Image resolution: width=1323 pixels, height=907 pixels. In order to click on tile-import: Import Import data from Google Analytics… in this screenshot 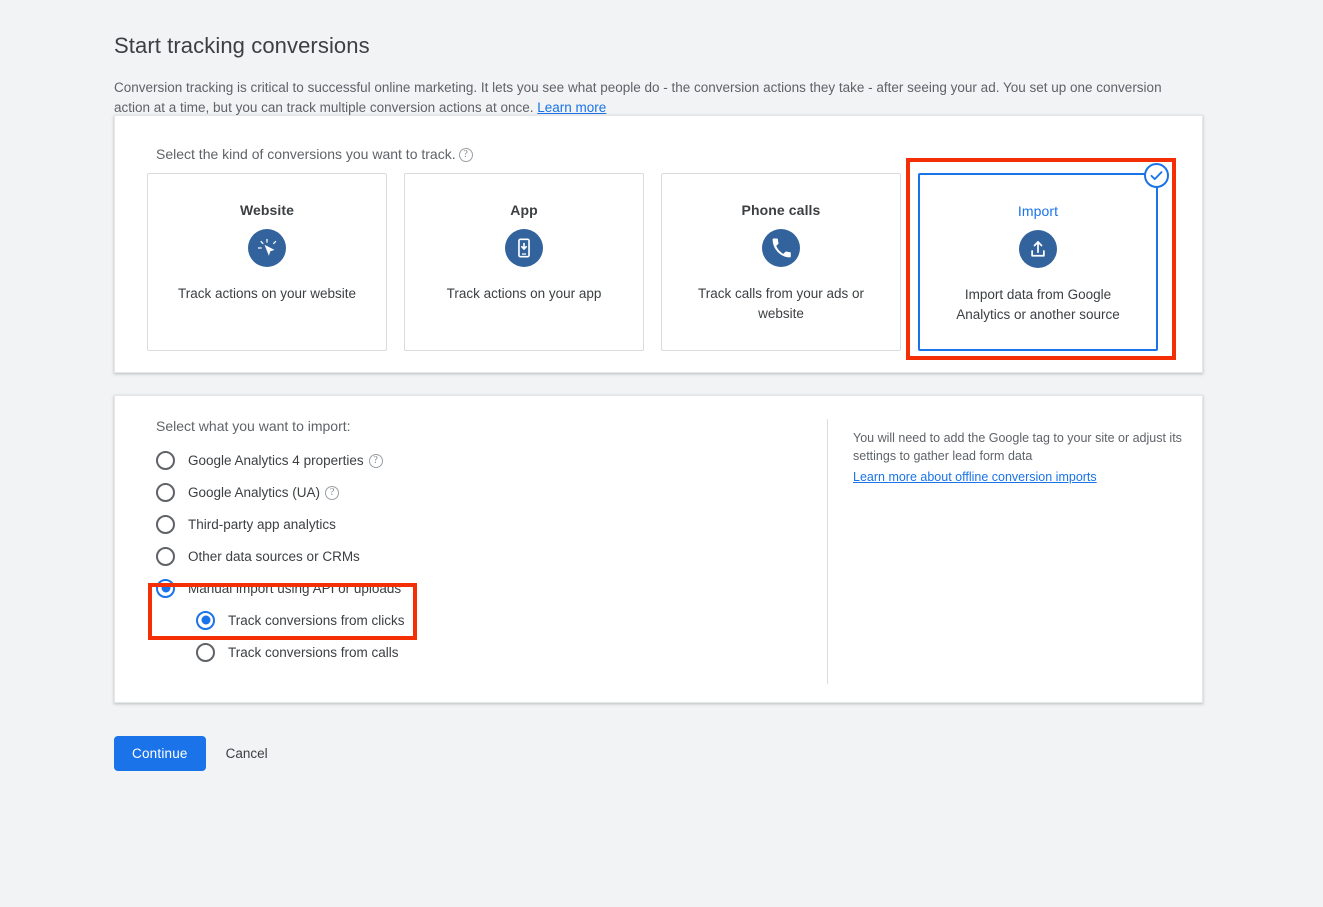, I will do `click(1043, 257)`.